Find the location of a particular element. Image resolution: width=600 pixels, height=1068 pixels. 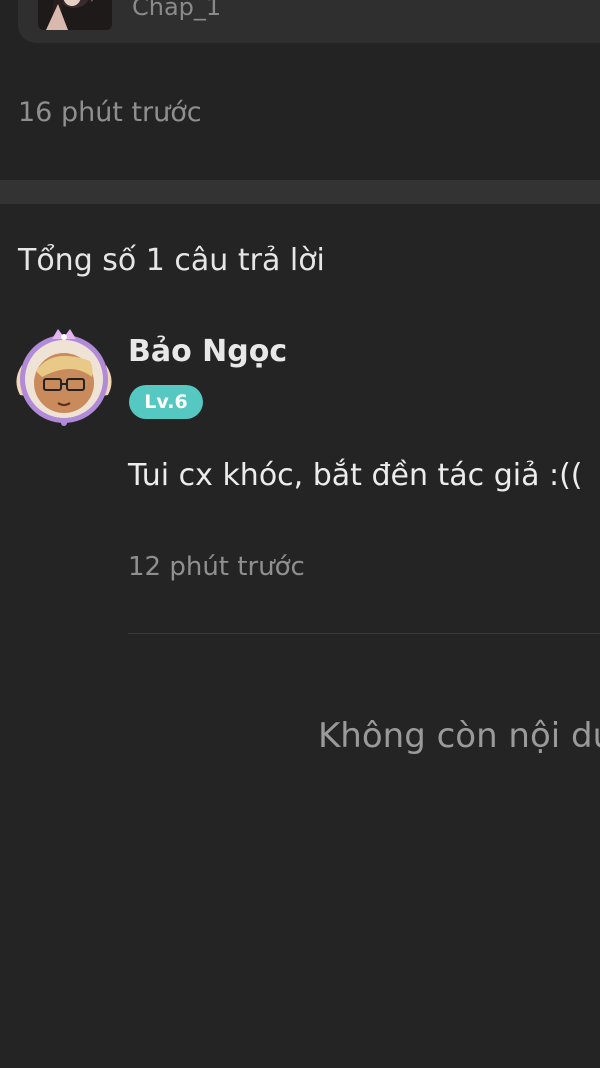

username: Bảo Ngọc is located at coordinates (207, 352).